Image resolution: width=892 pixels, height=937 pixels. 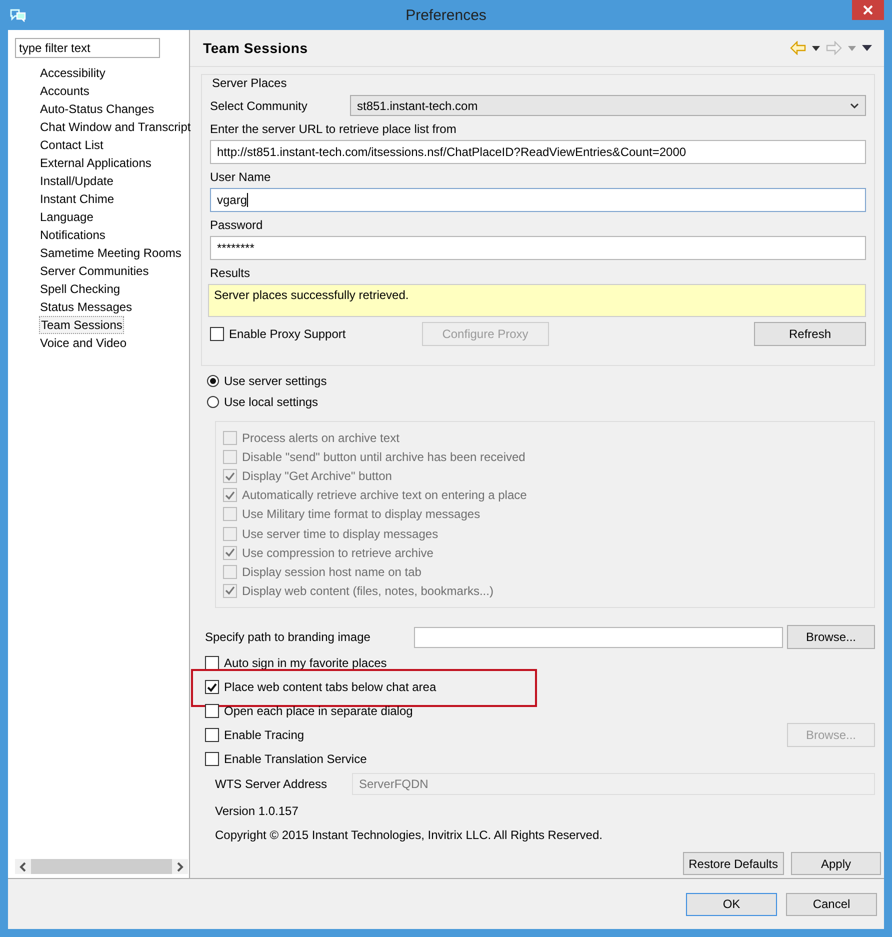 What do you see at coordinates (608, 105) in the screenshot?
I see `community-dropdown: st851.instant-tech.com` at bounding box center [608, 105].